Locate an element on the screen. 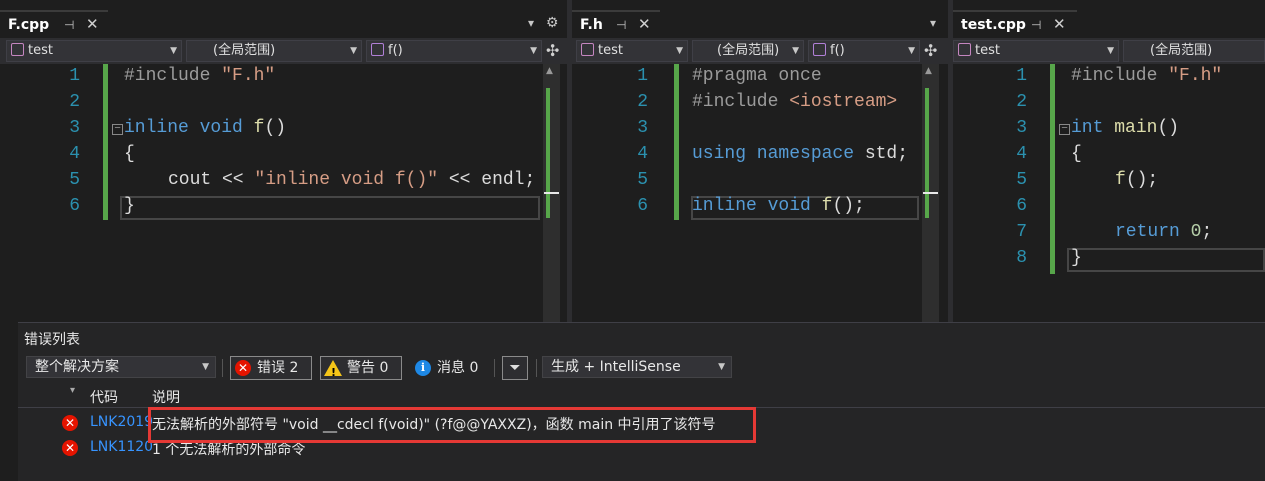 This screenshot has height=481, width=1265. tab-title: F.cpp is located at coordinates (29, 25).